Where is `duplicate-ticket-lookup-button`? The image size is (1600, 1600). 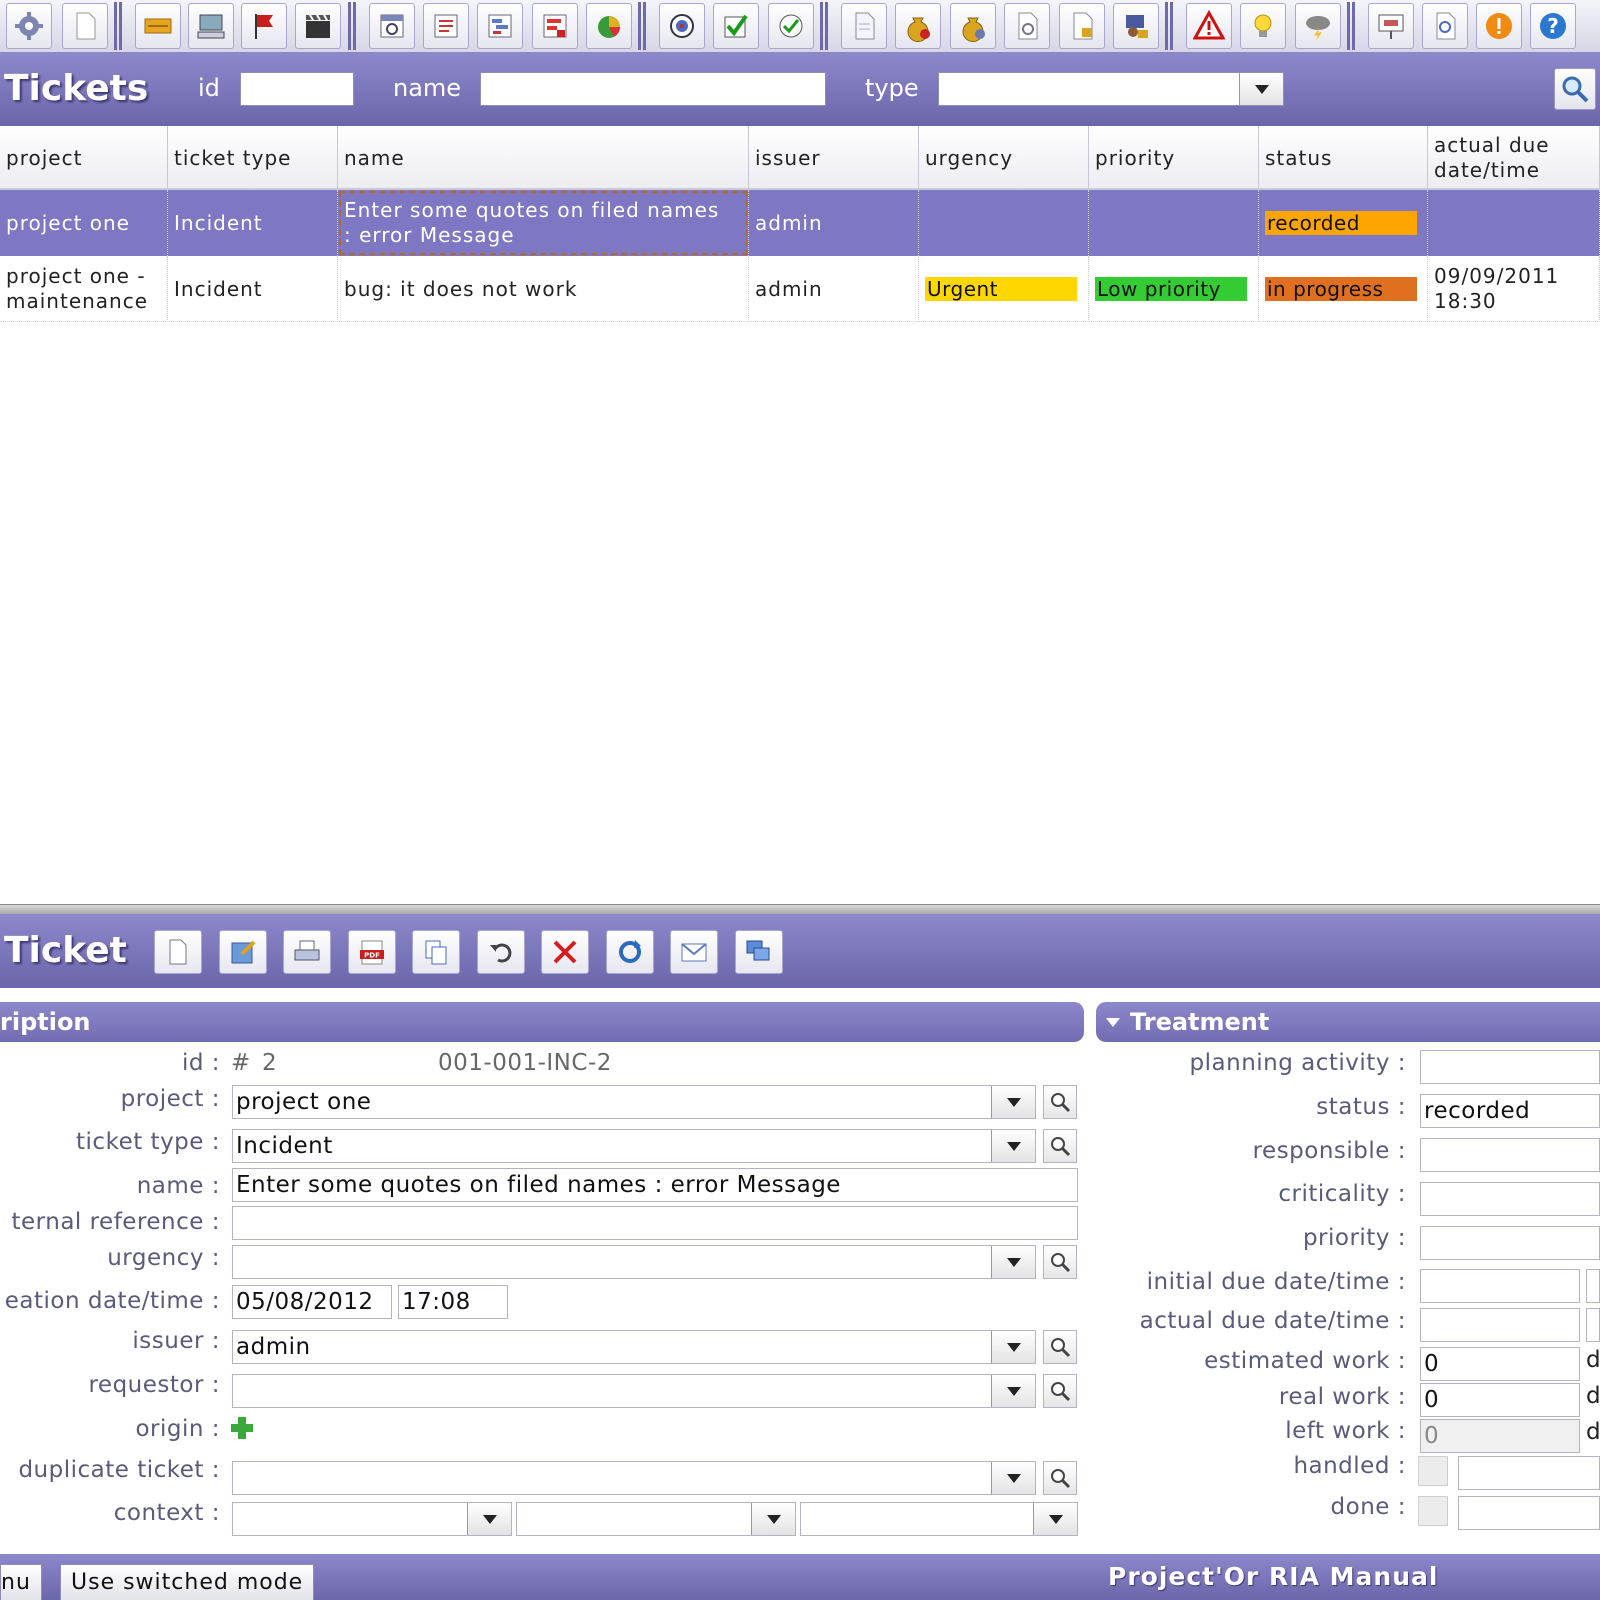 duplicate-ticket-lookup-button is located at coordinates (1060, 1478).